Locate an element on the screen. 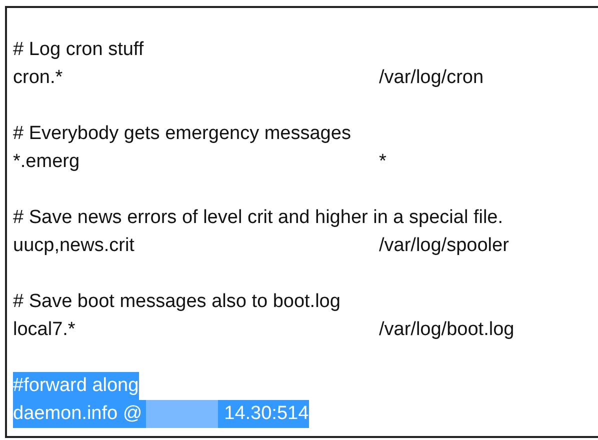 The image size is (598, 440). action-text: * is located at coordinates (382, 162).